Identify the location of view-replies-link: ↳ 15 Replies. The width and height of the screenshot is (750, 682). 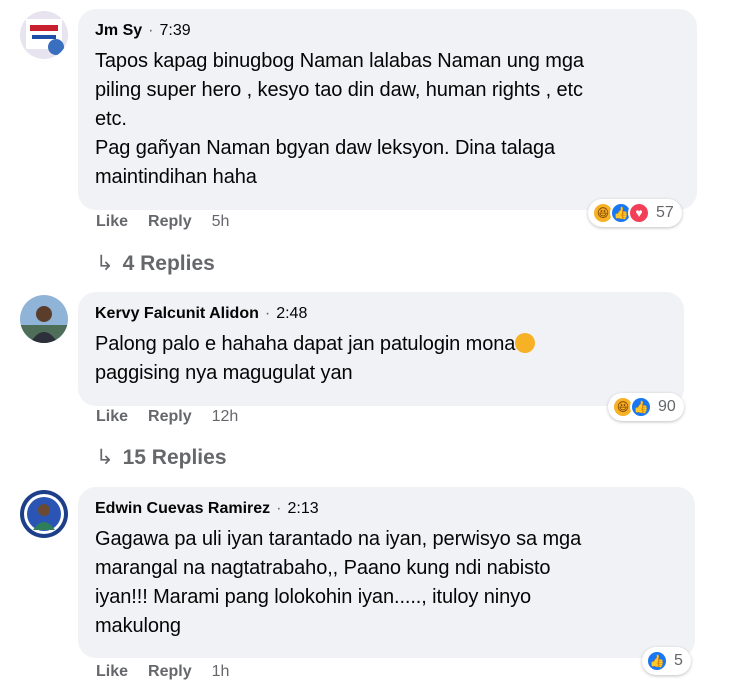
(161, 457).